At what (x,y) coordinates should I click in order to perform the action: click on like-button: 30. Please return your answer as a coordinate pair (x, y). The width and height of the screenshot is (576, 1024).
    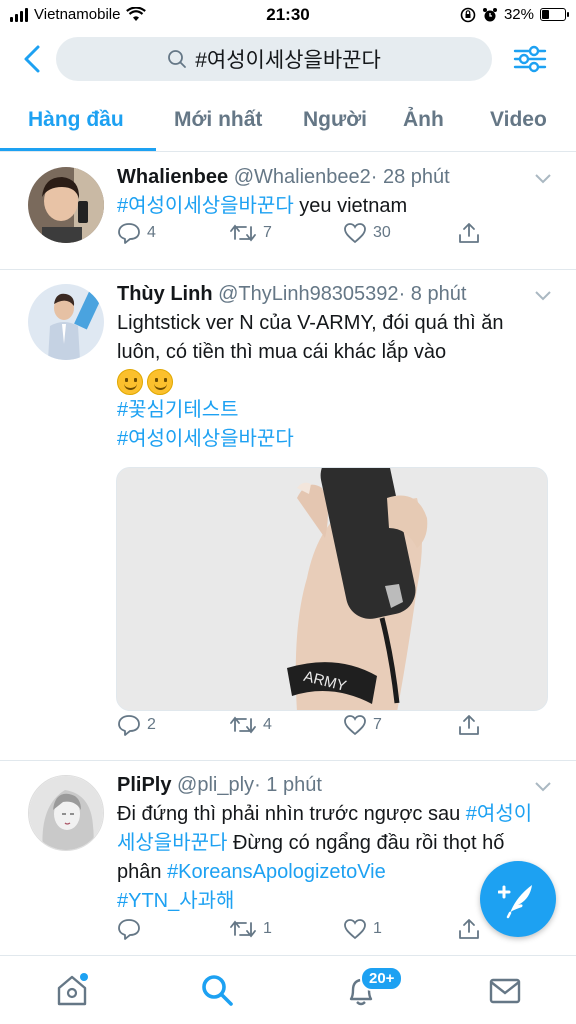
    Looking at the image, I should click on (367, 233).